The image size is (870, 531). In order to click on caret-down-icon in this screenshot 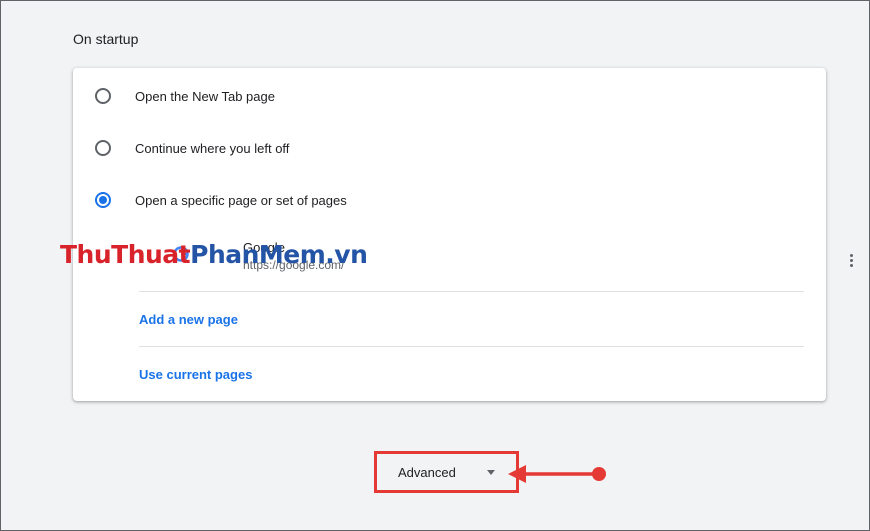, I will do `click(491, 472)`.